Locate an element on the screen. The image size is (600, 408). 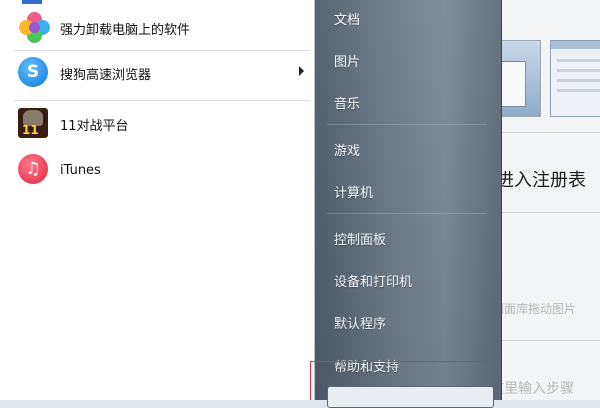
place-control-panel: 控制面板 is located at coordinates (360, 238).